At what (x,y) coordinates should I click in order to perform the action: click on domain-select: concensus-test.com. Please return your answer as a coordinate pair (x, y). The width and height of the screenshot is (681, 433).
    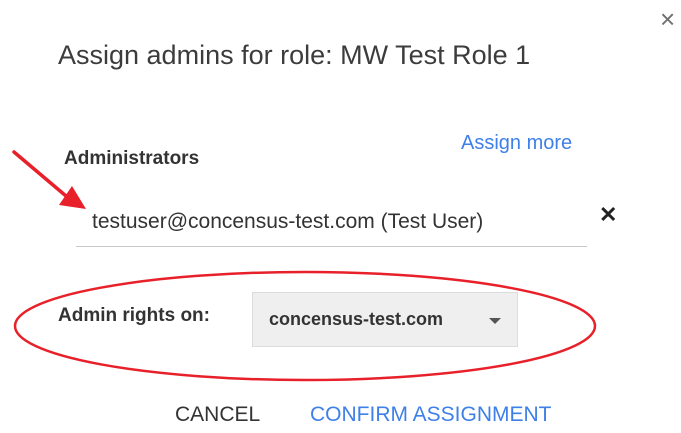
    Looking at the image, I should click on (385, 319).